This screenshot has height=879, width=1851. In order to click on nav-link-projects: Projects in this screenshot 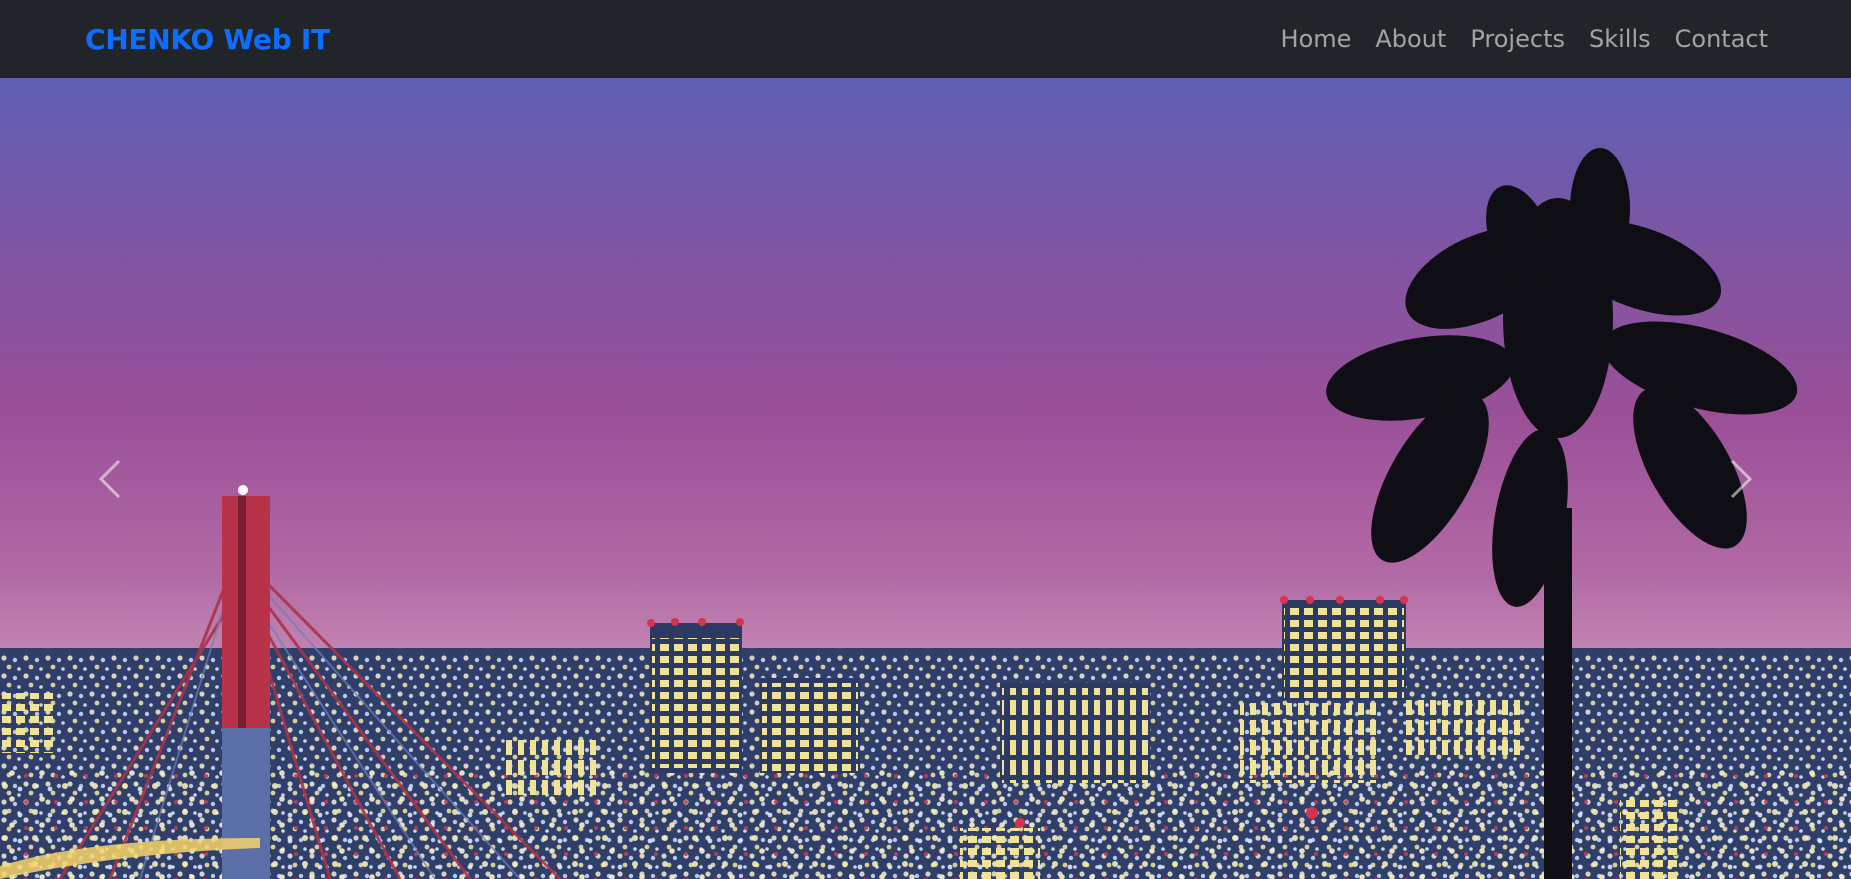, I will do `click(1517, 39)`.